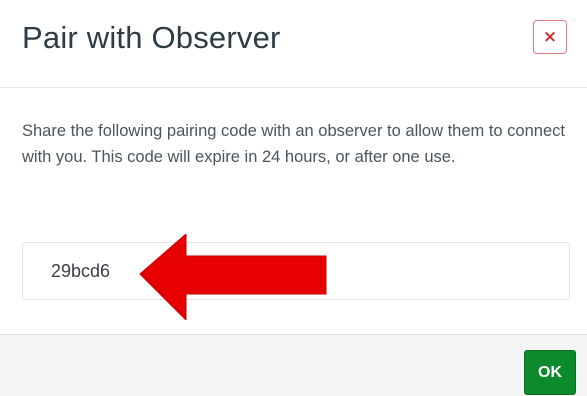 Image resolution: width=587 pixels, height=396 pixels. I want to click on red-arrow-icon, so click(233, 277).